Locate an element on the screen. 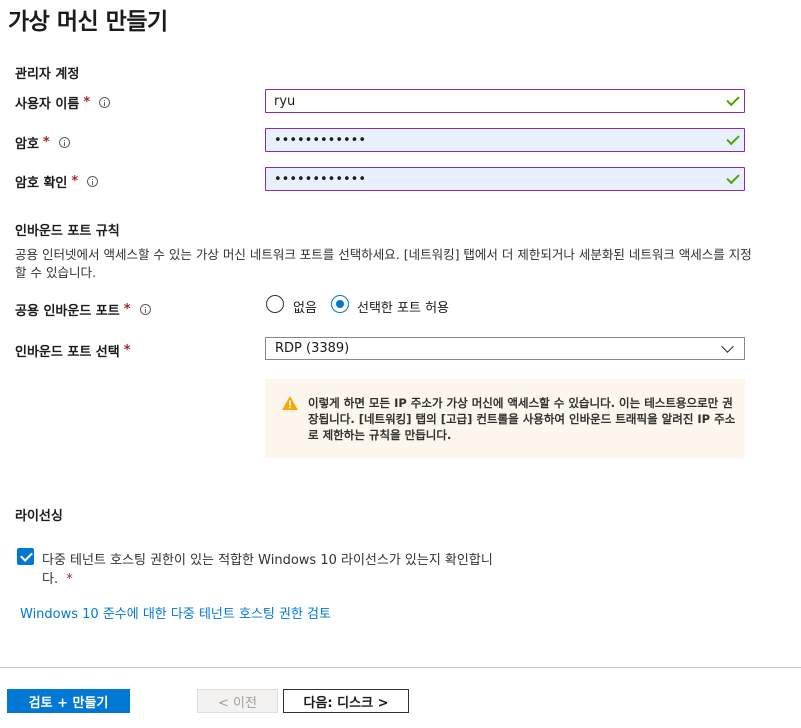 Image resolution: width=801 pixels, height=728 pixels. inbound-section-title: 인바운드 포트 규칙 is located at coordinates (67, 231).